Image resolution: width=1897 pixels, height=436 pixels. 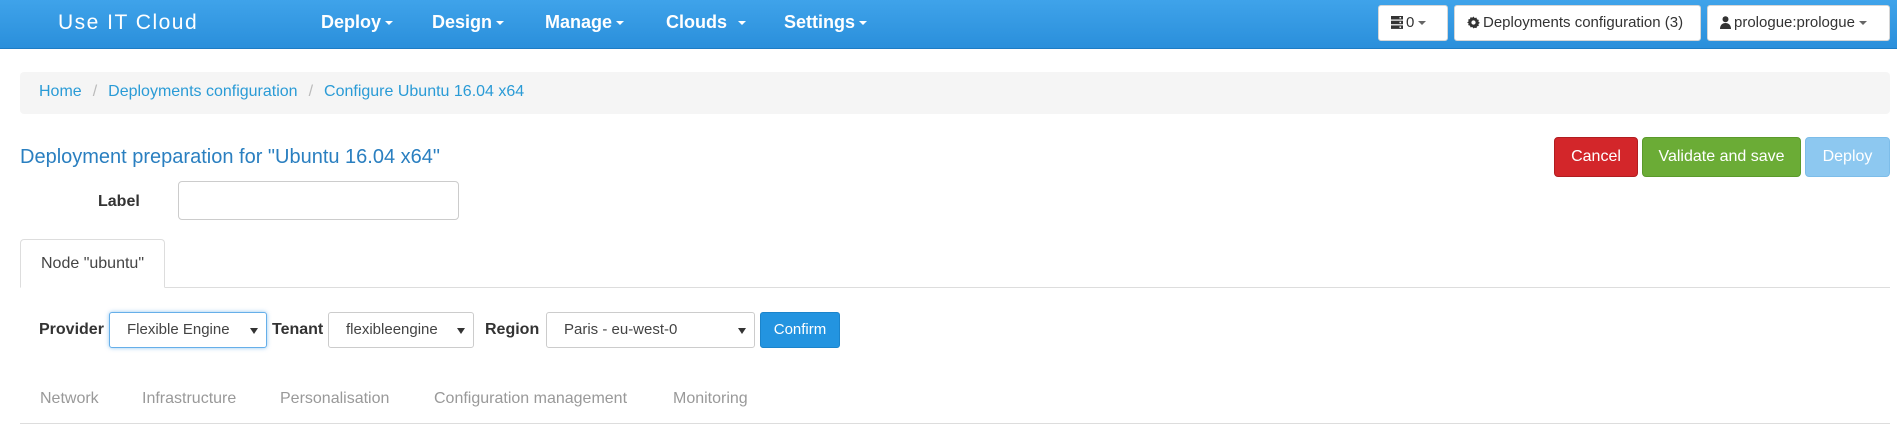 What do you see at coordinates (710, 399) in the screenshot?
I see `tab-monitoring: Monitoring` at bounding box center [710, 399].